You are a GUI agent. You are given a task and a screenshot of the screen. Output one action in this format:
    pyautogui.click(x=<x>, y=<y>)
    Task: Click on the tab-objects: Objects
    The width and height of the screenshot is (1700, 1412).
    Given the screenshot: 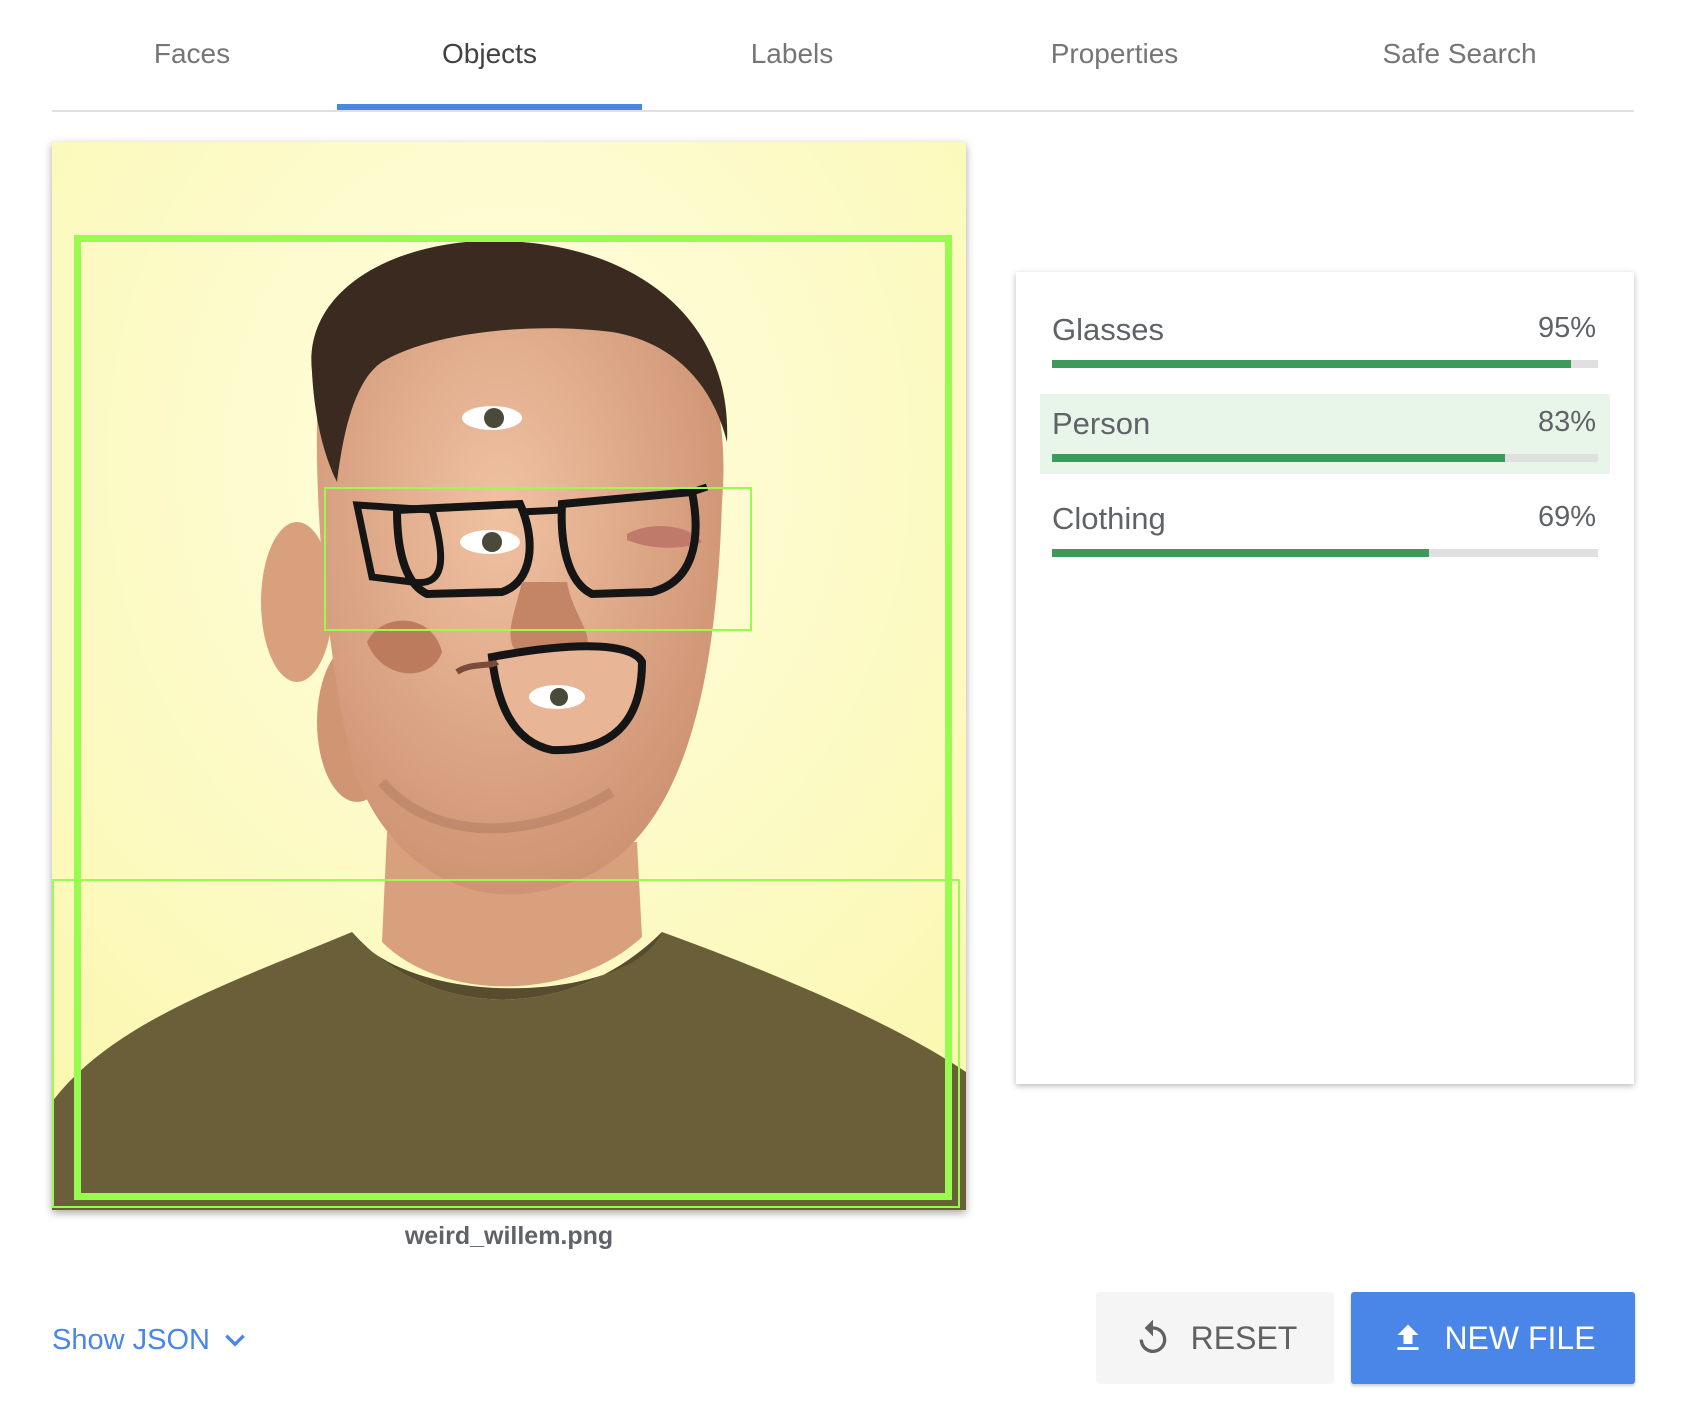 What is the action you would take?
    pyautogui.click(x=489, y=55)
    